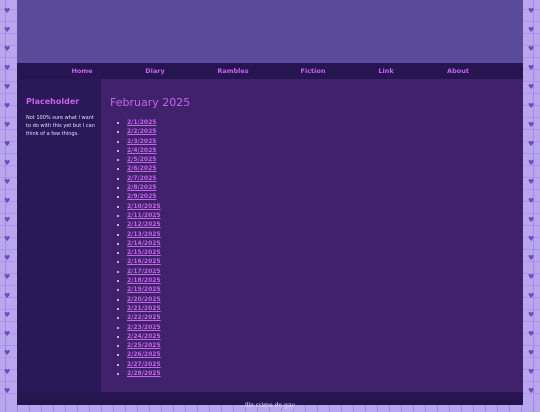 The image size is (540, 412). I want to click on entry-link: 2/20/2025, so click(144, 299).